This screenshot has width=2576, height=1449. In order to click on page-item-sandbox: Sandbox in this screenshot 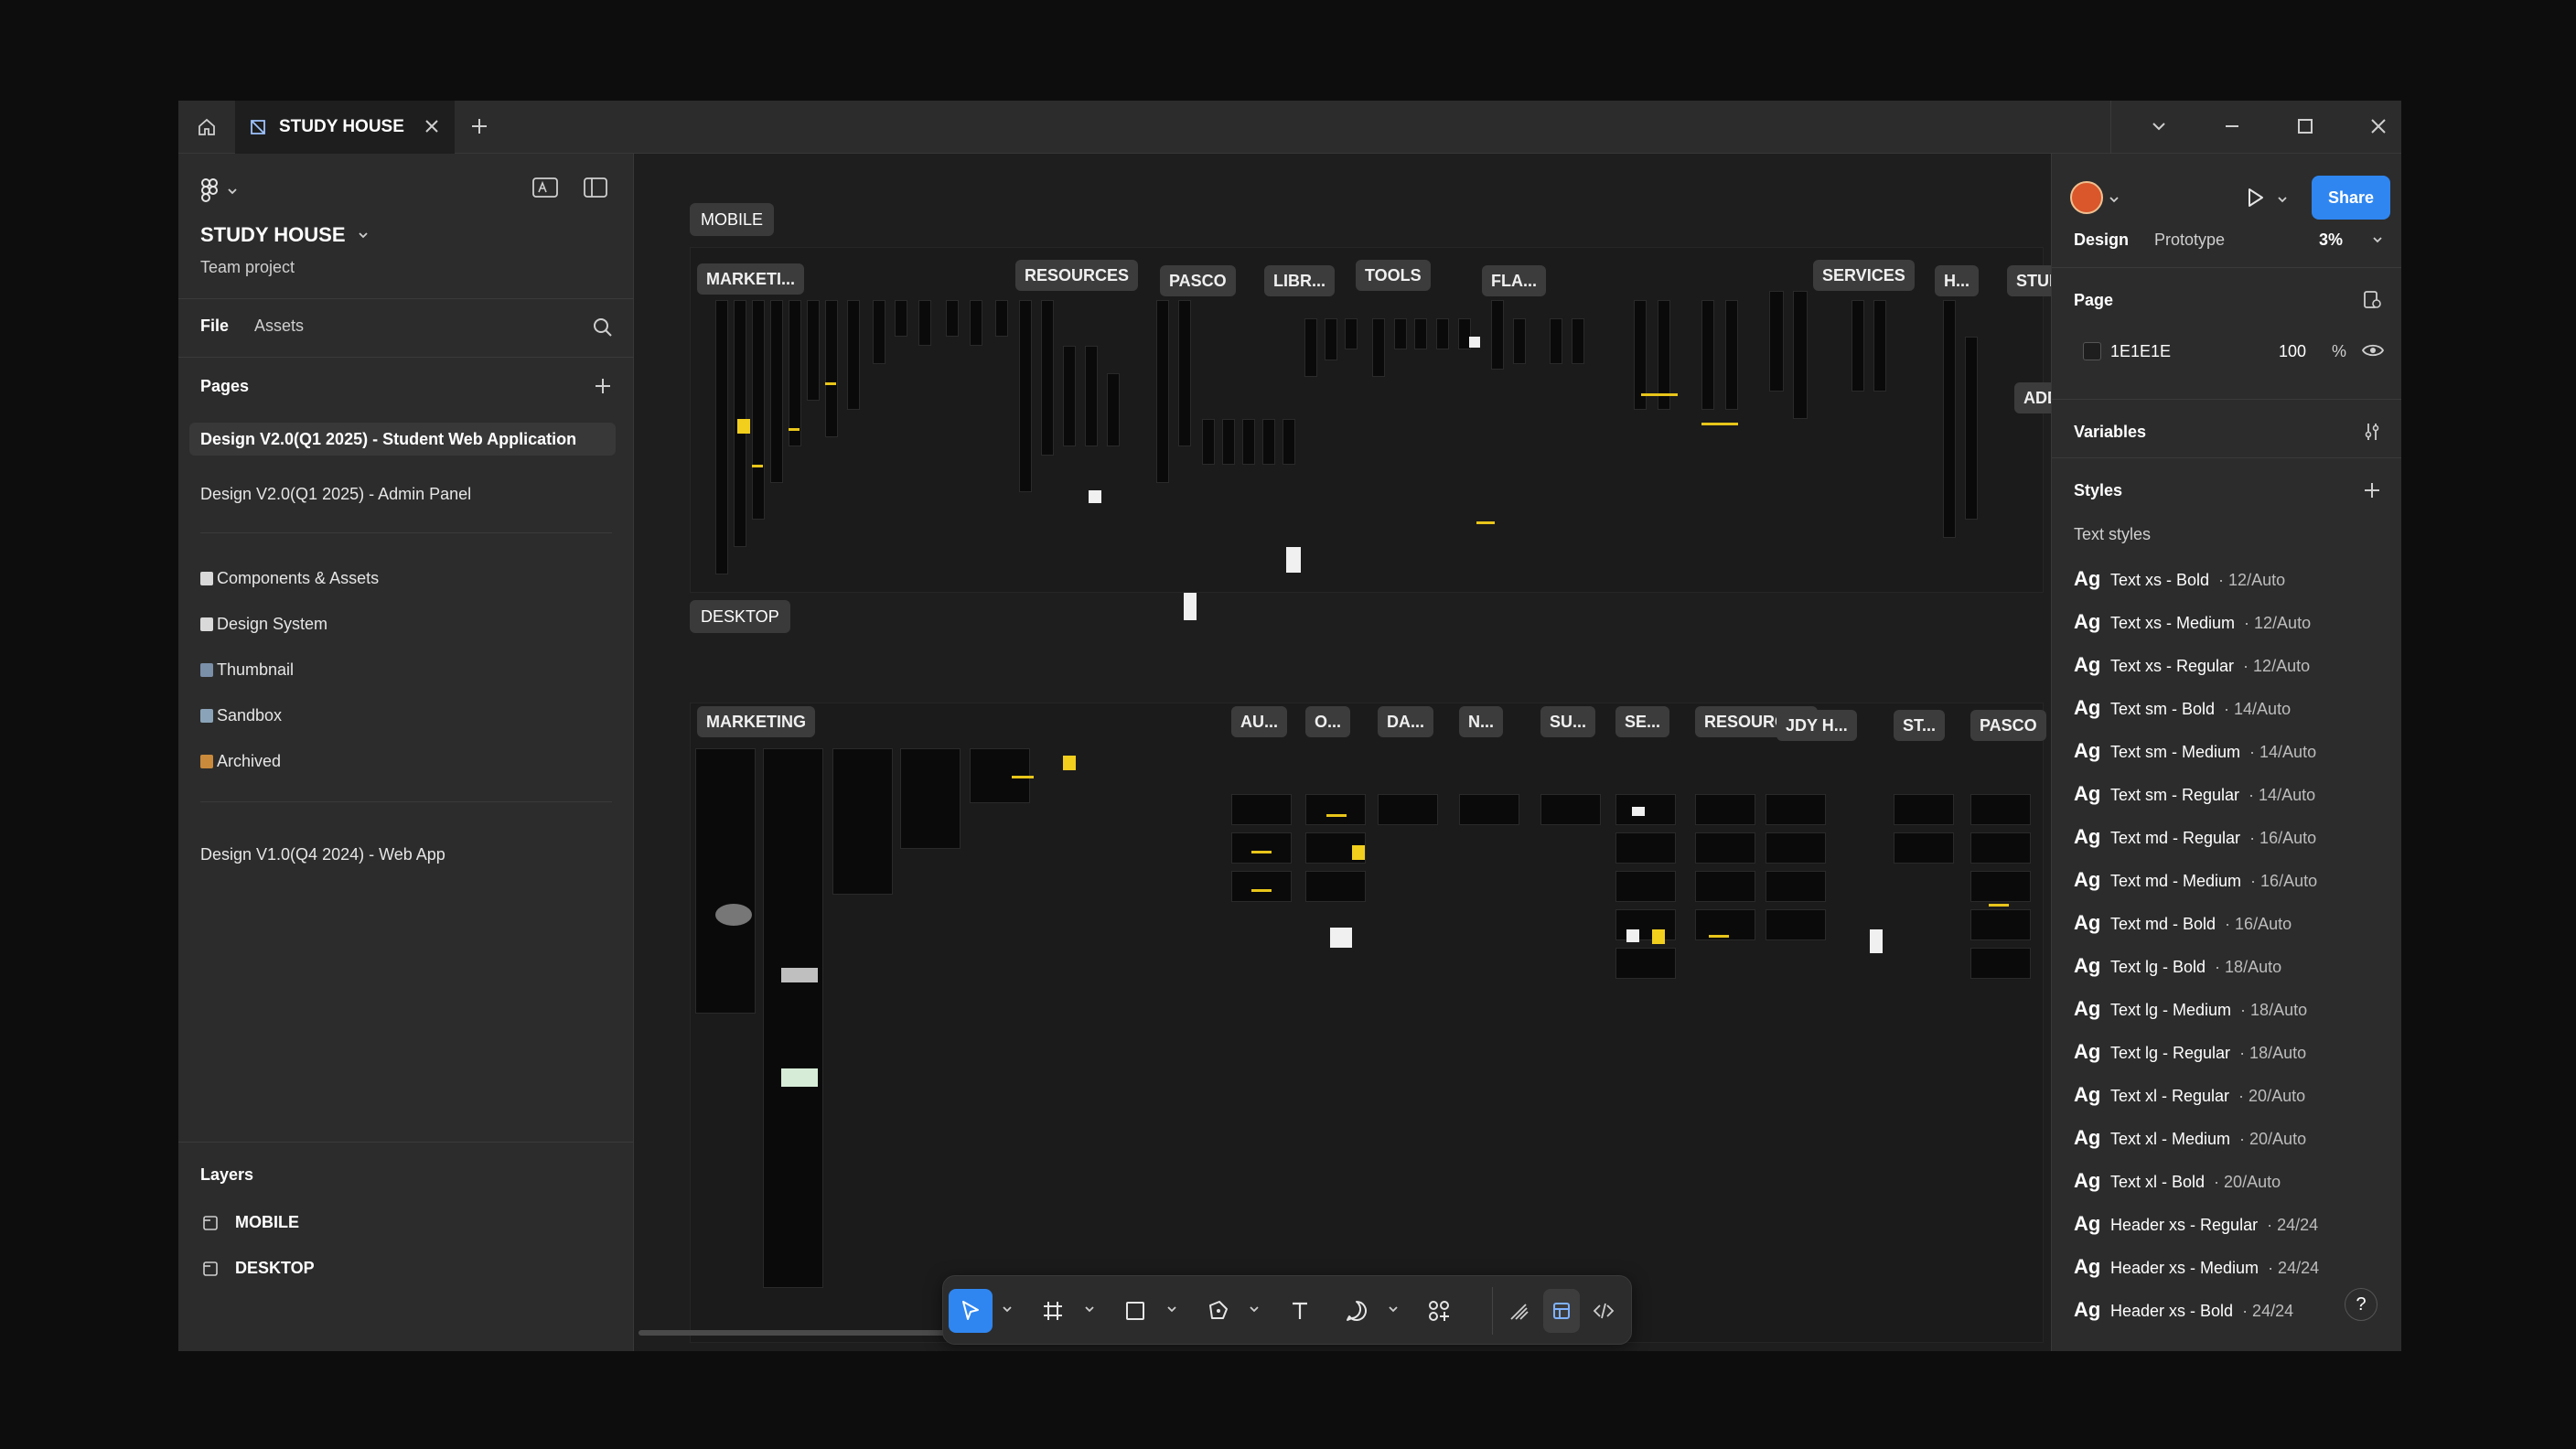, I will do `click(241, 716)`.